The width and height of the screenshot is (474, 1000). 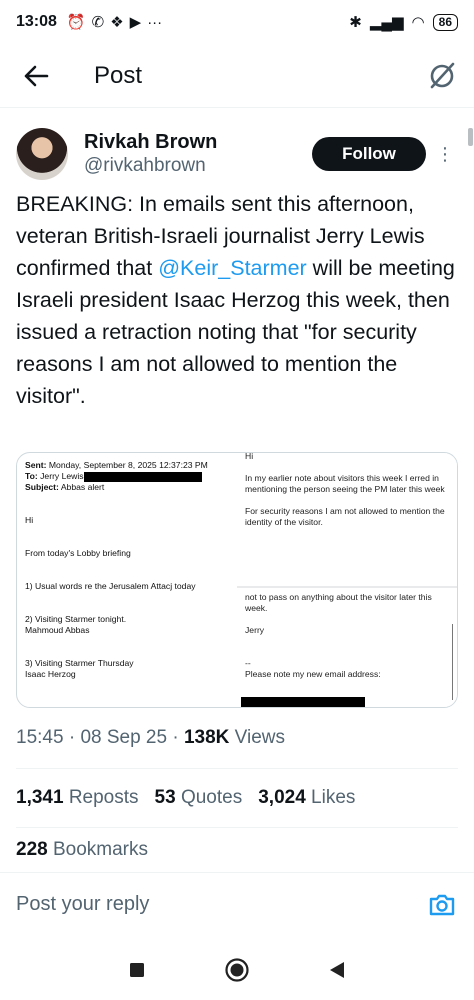 I want to click on system-nav-bar, so click(x=237, y=970).